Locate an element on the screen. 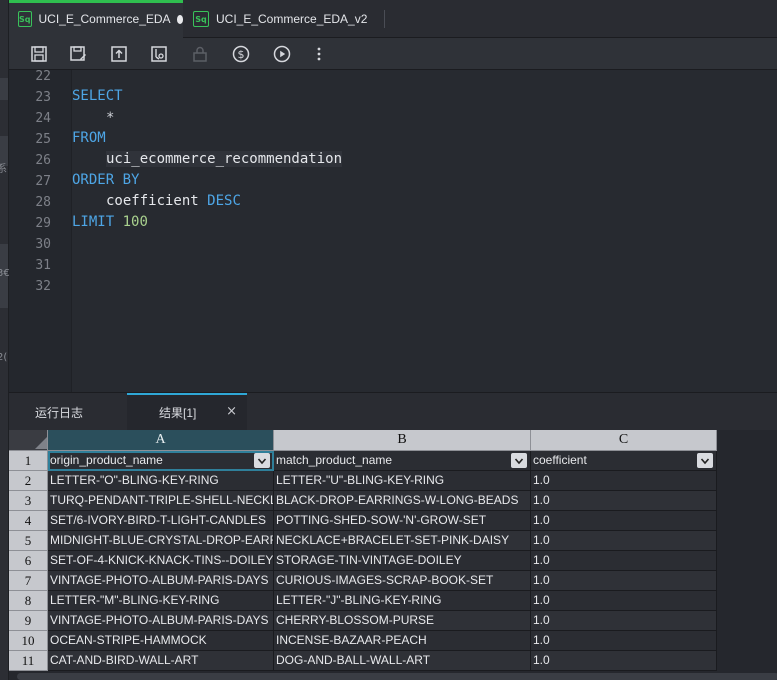 The height and width of the screenshot is (680, 777). table-cell: NECKLACE+BRACELET-SET-PINK-DAISY is located at coordinates (402, 541).